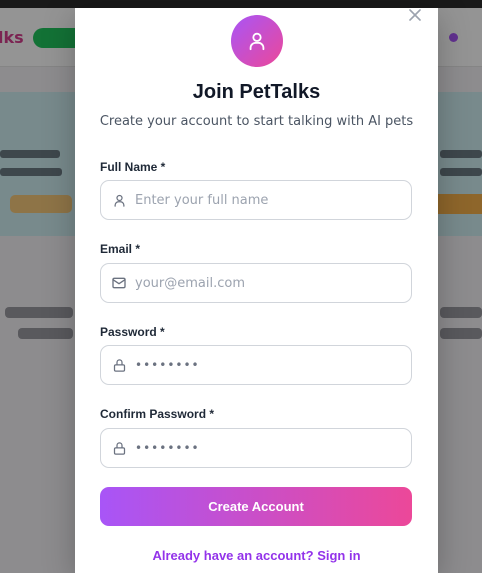 The width and height of the screenshot is (482, 573). What do you see at coordinates (265, 448) in the screenshot?
I see `confirm-password-input` at bounding box center [265, 448].